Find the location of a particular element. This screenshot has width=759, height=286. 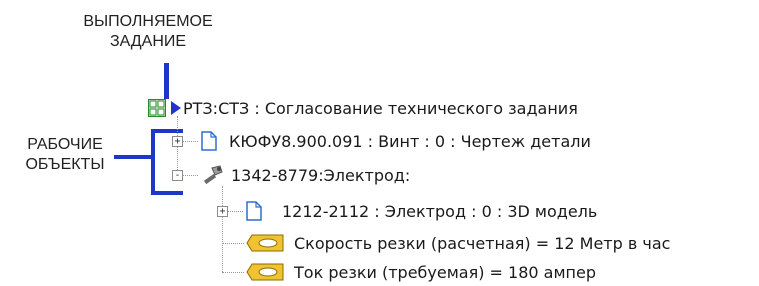

tree-item-label: 1342-8779:Электрод: is located at coordinates (321, 175).